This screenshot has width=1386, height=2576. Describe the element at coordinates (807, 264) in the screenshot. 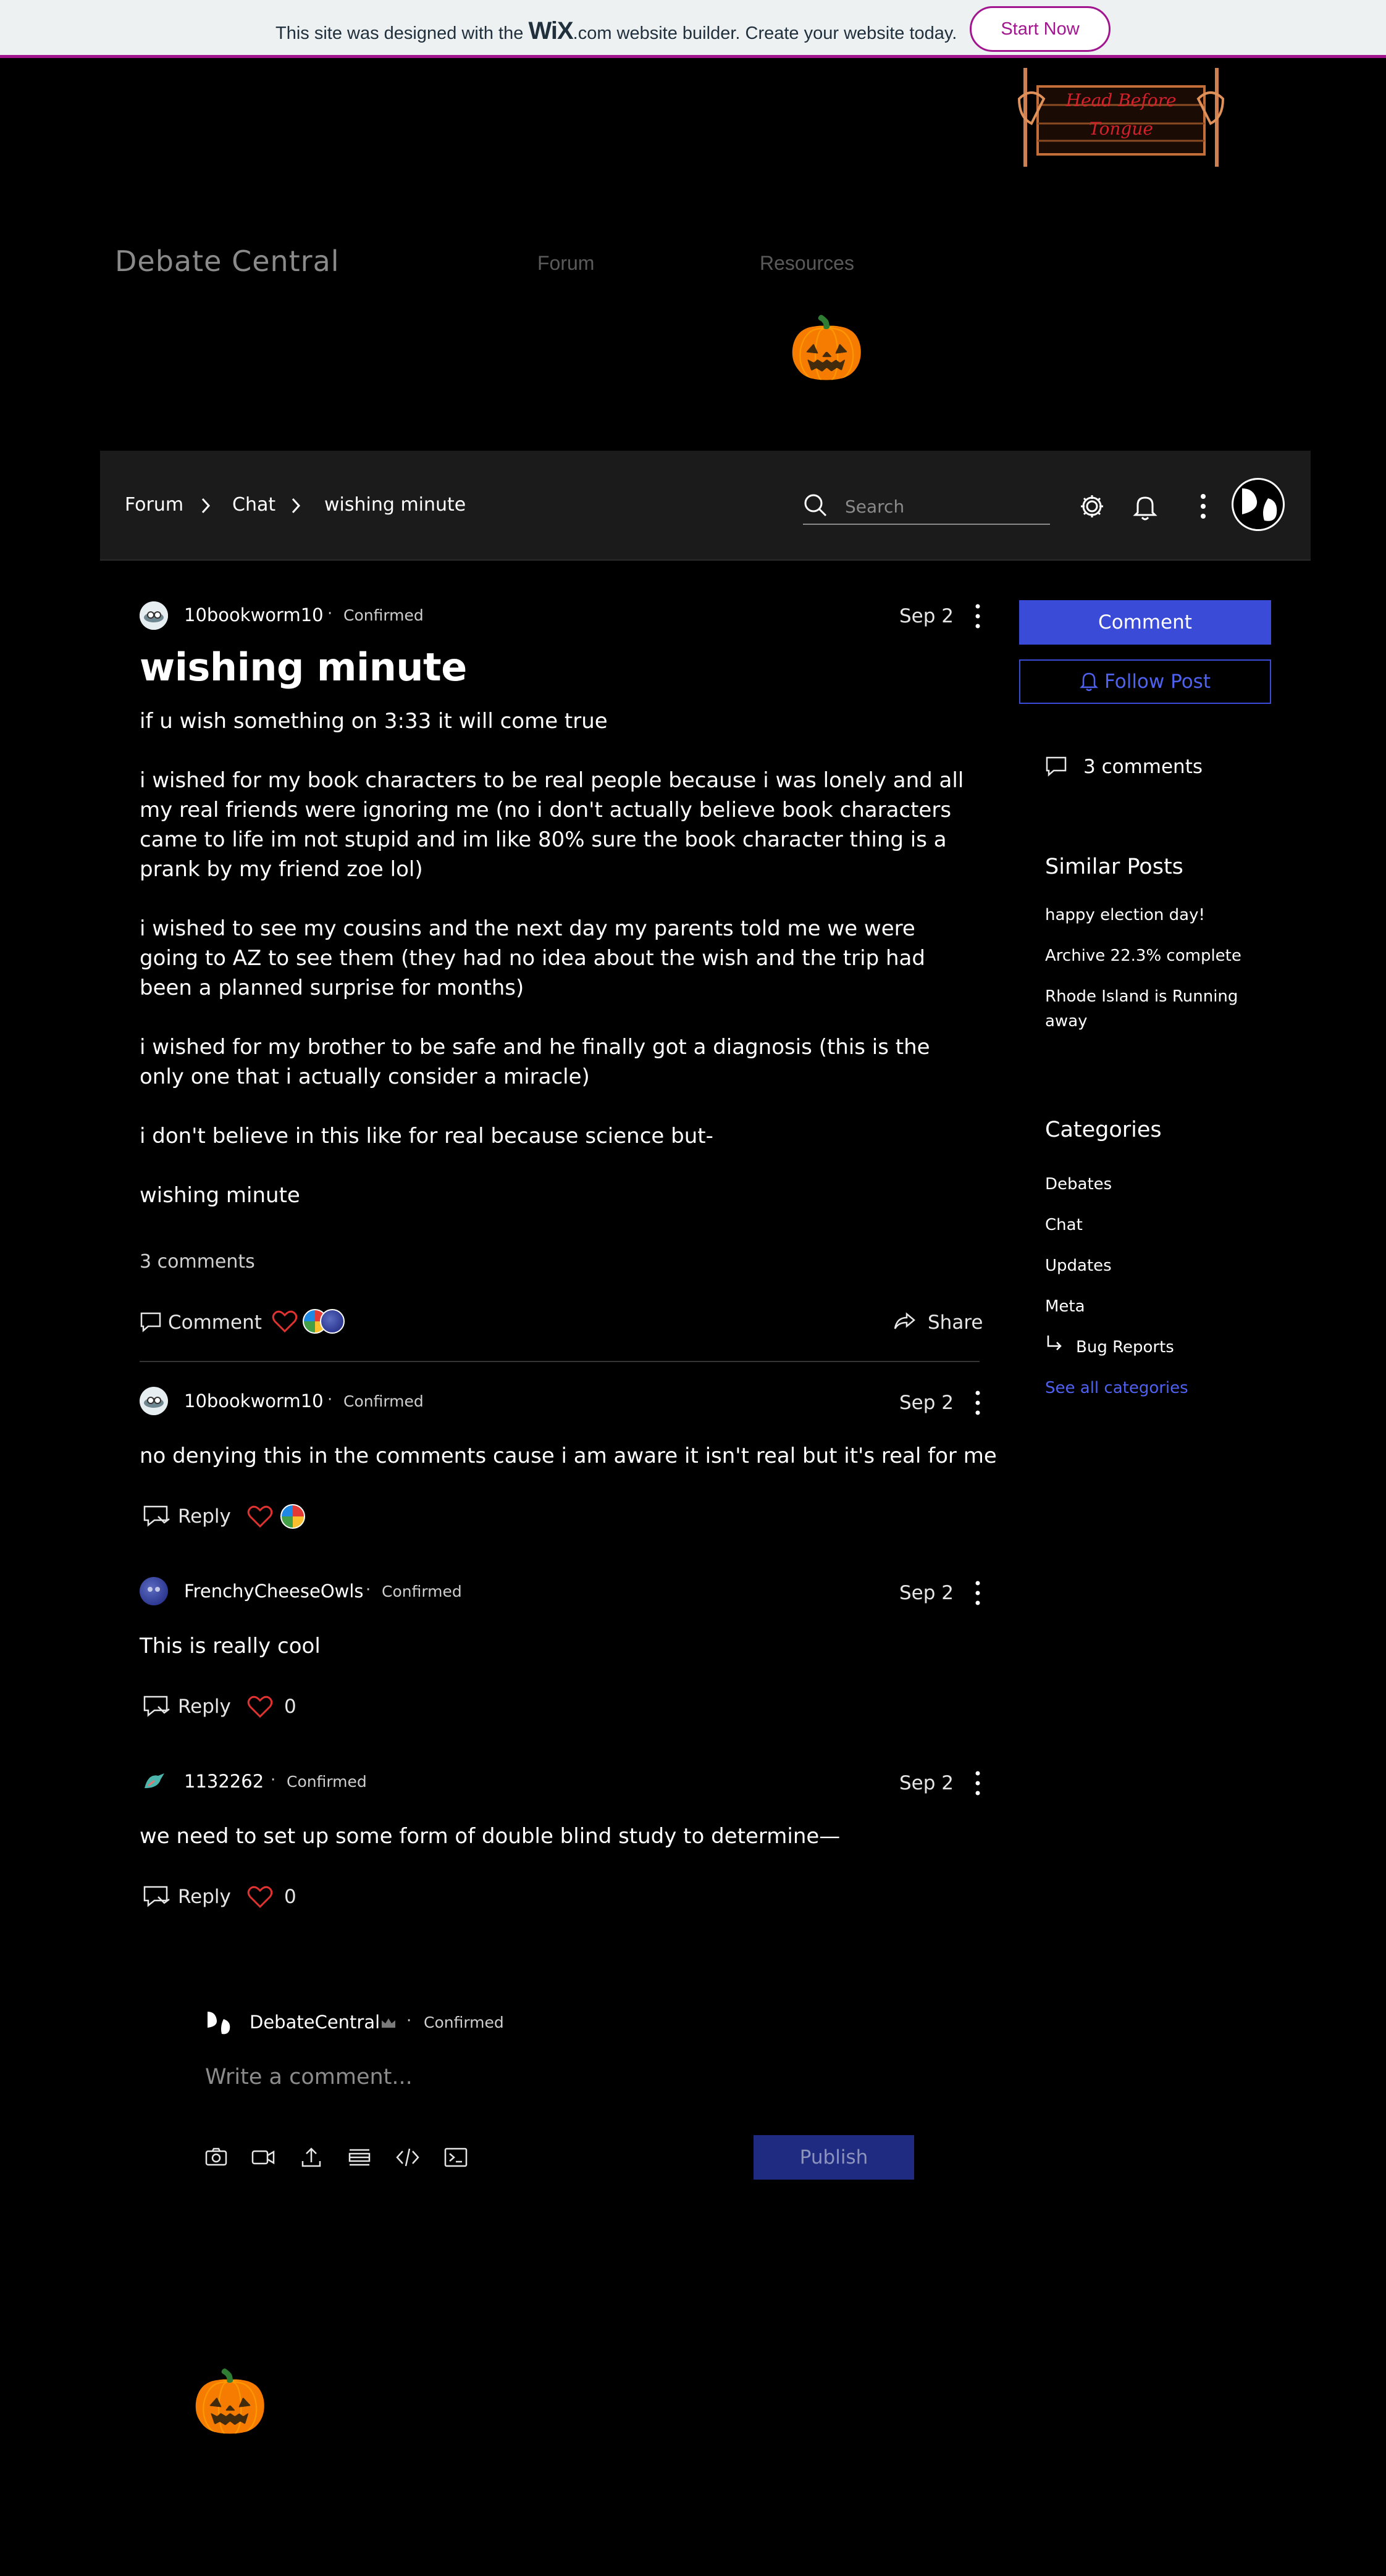

I see `nav-resources: Resources` at that location.